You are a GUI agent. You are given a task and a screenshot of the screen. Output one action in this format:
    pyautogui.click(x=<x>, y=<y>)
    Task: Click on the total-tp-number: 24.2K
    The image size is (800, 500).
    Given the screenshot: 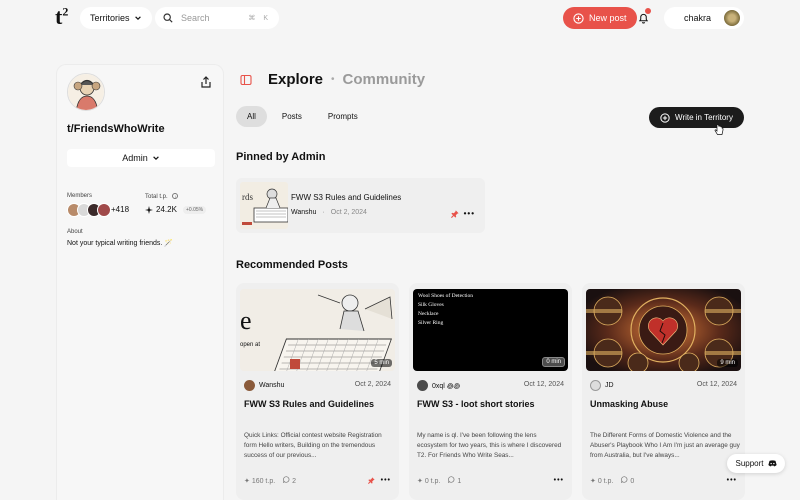 What is the action you would take?
    pyautogui.click(x=166, y=209)
    